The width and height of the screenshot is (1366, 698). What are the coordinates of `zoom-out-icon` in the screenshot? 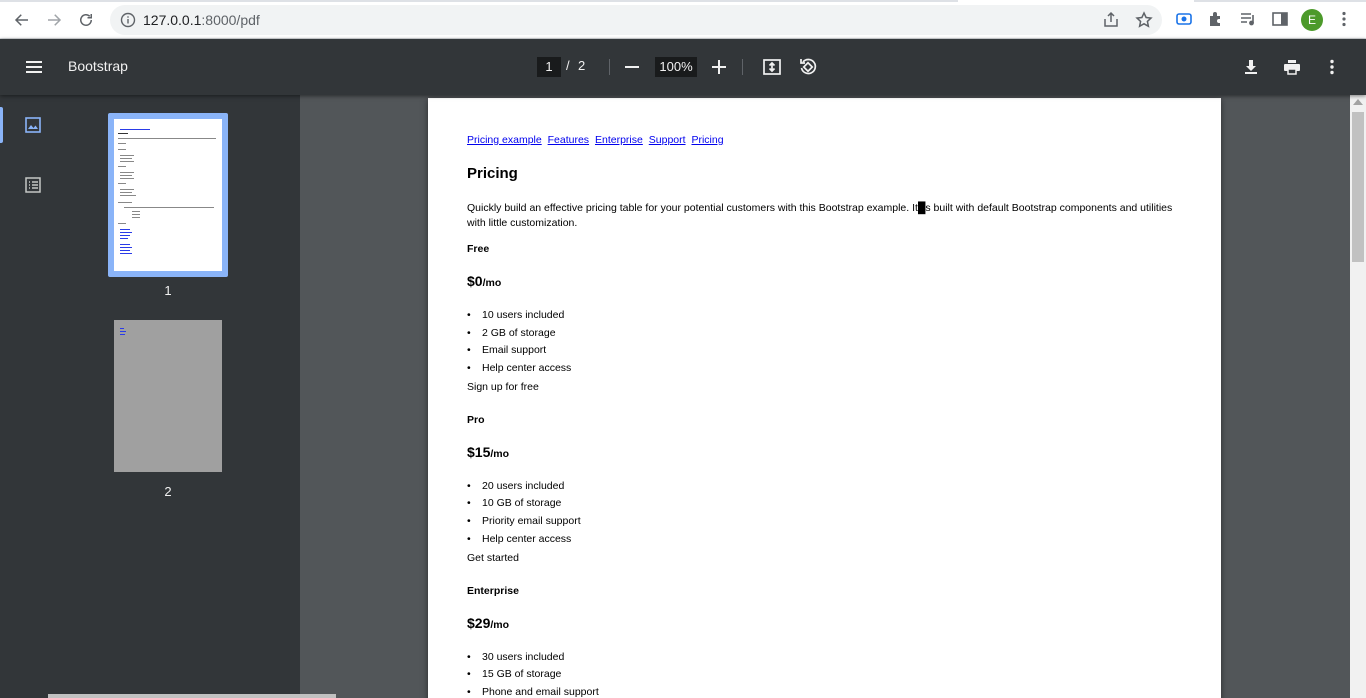 It's located at (632, 67).